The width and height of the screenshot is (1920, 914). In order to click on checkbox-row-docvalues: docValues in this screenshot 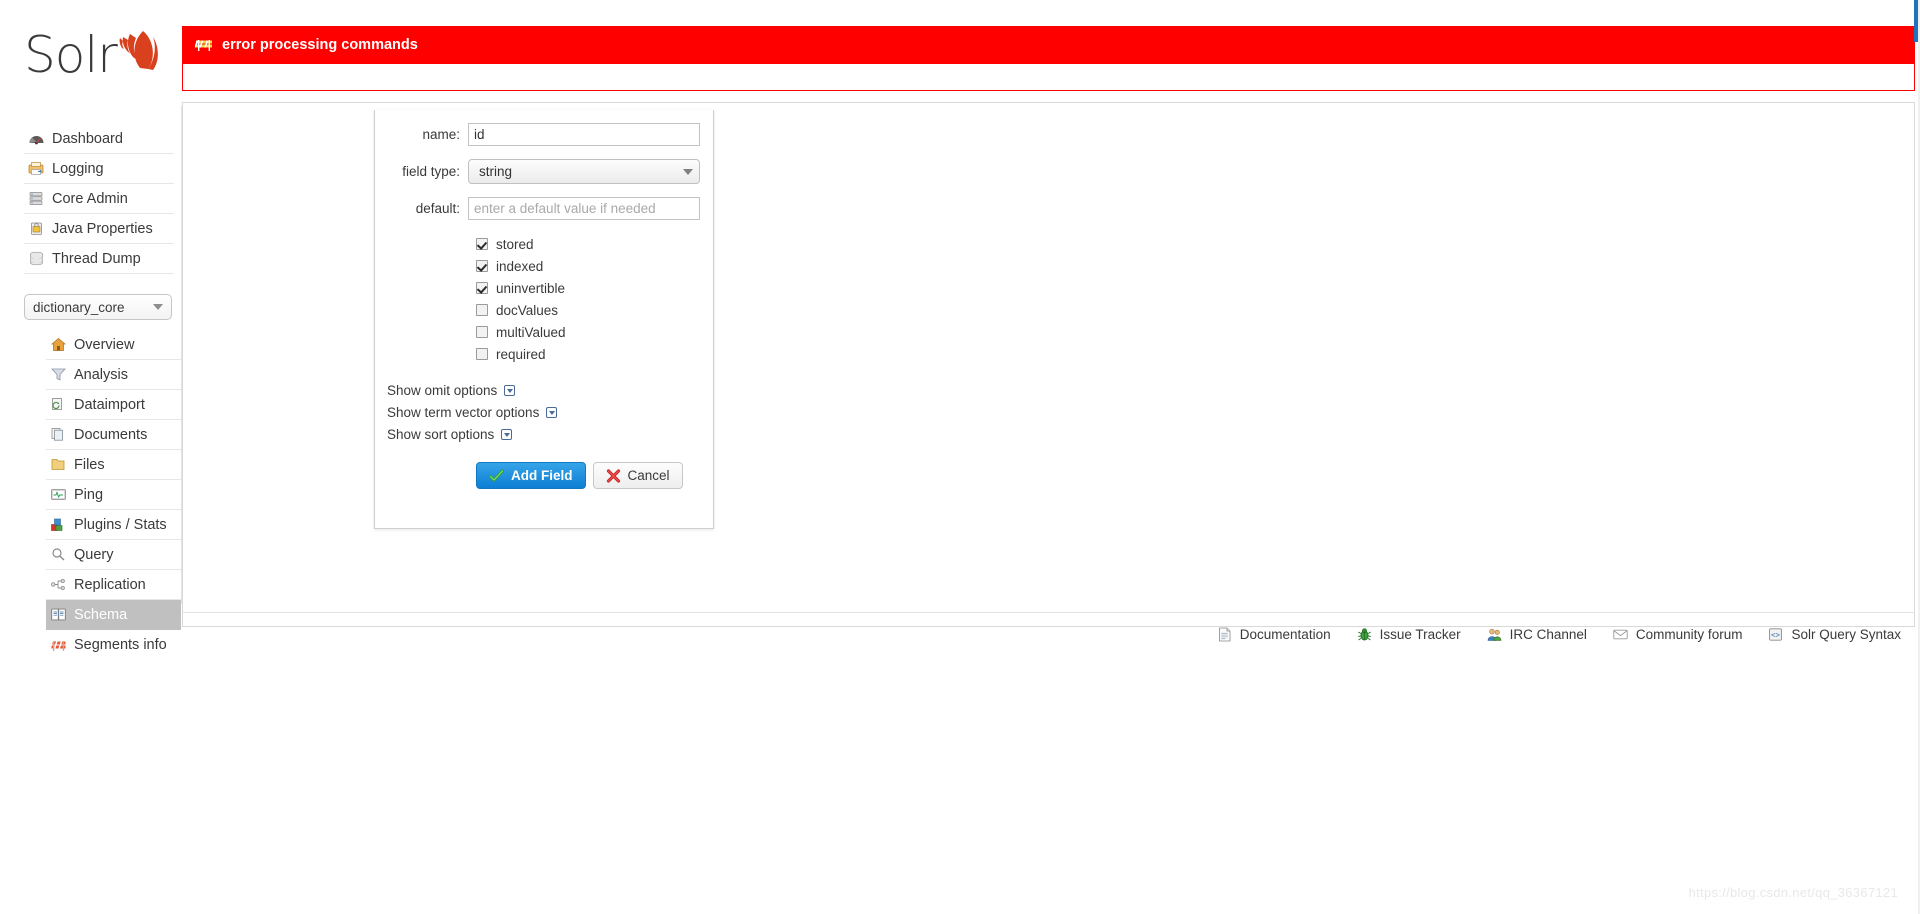, I will do `click(594, 310)`.